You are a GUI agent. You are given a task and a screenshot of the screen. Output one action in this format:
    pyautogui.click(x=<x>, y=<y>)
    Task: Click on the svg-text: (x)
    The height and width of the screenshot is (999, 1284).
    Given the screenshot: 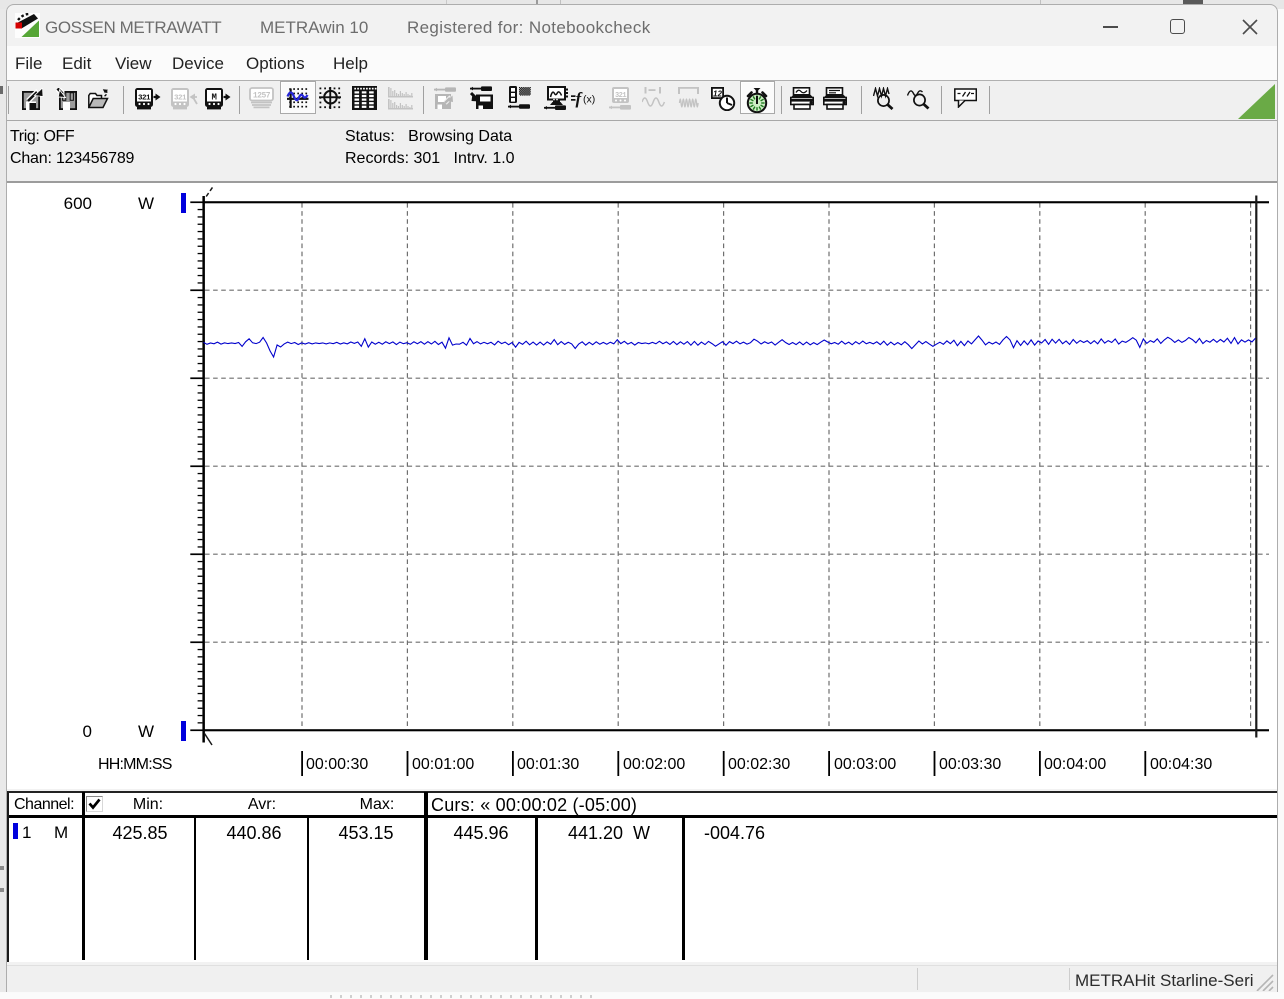 What is the action you would take?
    pyautogui.click(x=589, y=100)
    